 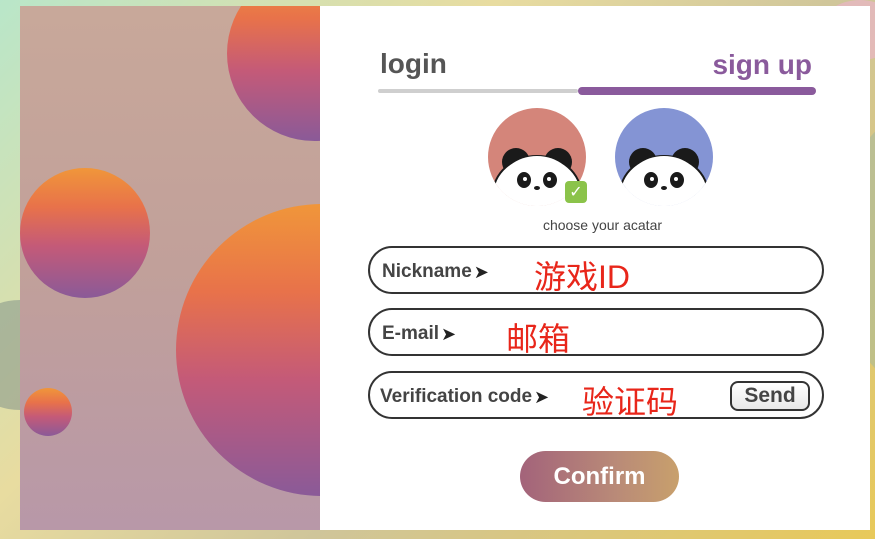 What do you see at coordinates (602, 225) in the screenshot?
I see `avatar-caption: choose your acatar` at bounding box center [602, 225].